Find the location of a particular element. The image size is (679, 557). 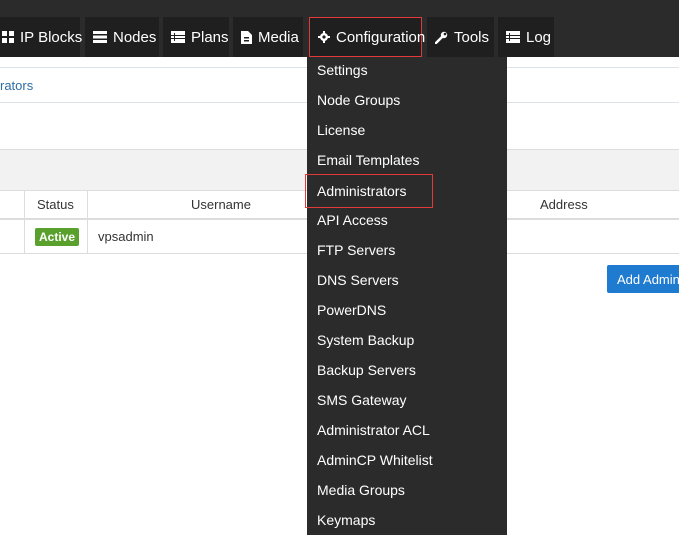

tab-configuration: Configuration is located at coordinates (367, 37).